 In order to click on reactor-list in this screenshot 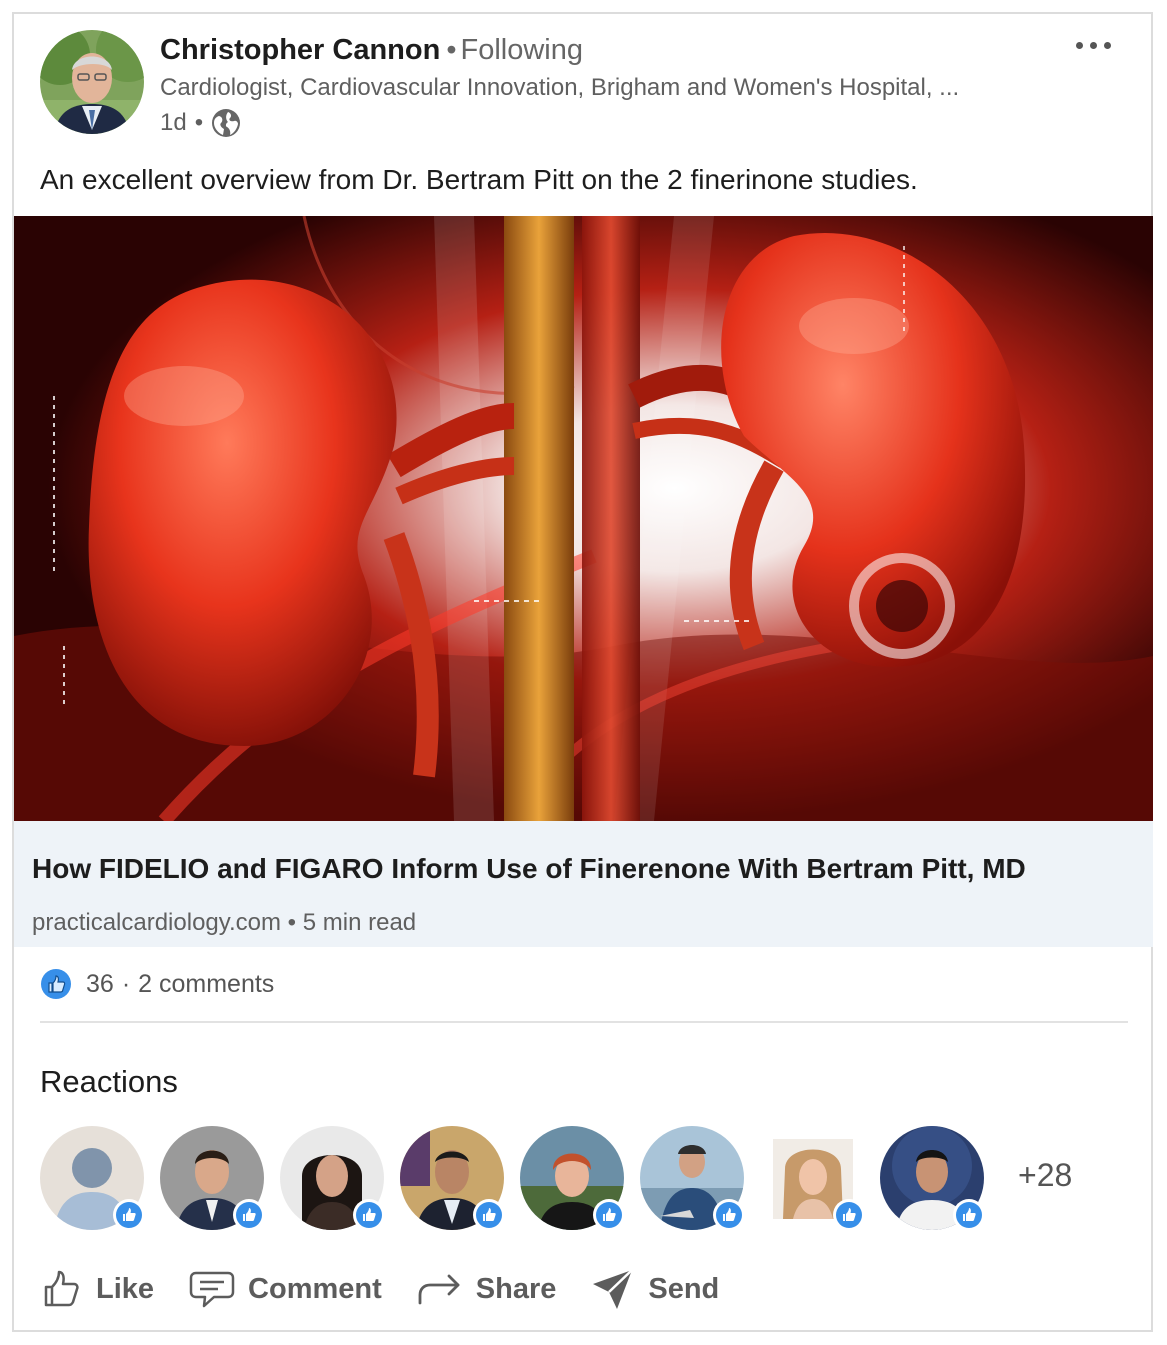, I will do `click(590, 1178)`.